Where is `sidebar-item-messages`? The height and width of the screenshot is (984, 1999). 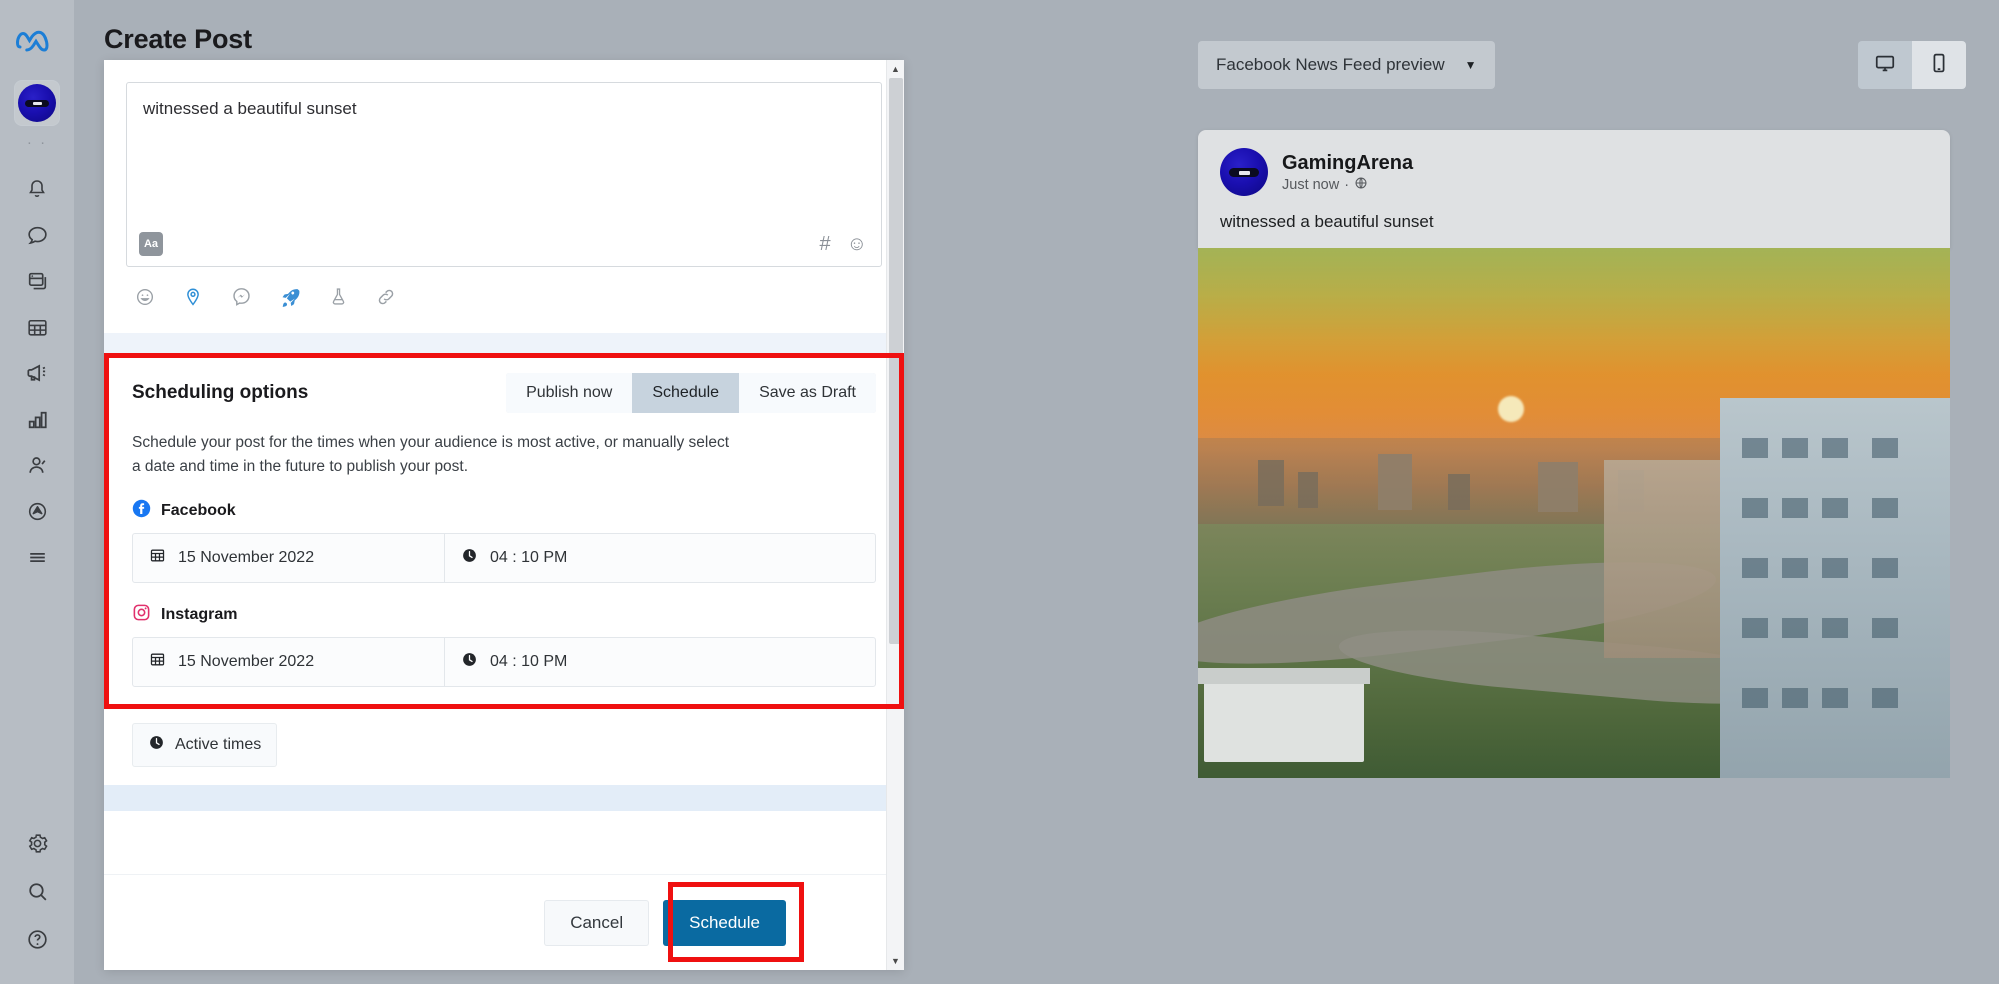 sidebar-item-messages is located at coordinates (37, 235).